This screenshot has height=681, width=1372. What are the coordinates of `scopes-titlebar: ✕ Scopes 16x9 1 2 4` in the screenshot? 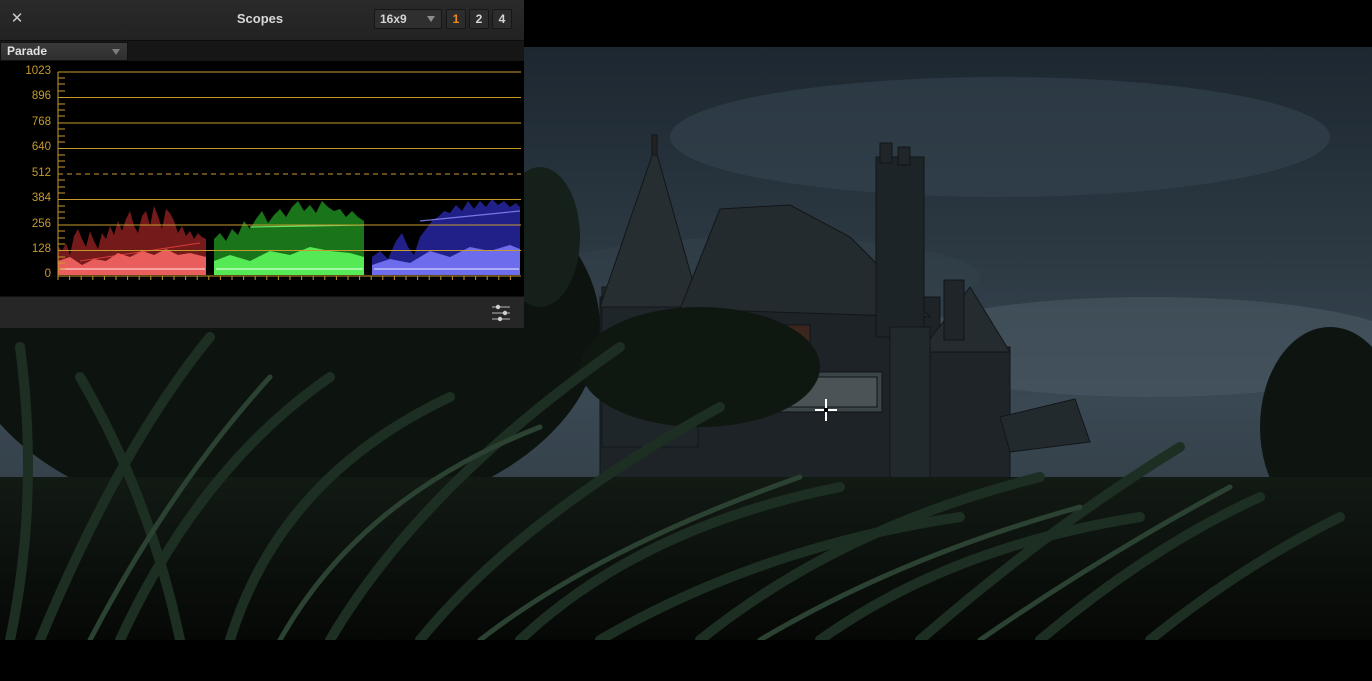 It's located at (262, 20).